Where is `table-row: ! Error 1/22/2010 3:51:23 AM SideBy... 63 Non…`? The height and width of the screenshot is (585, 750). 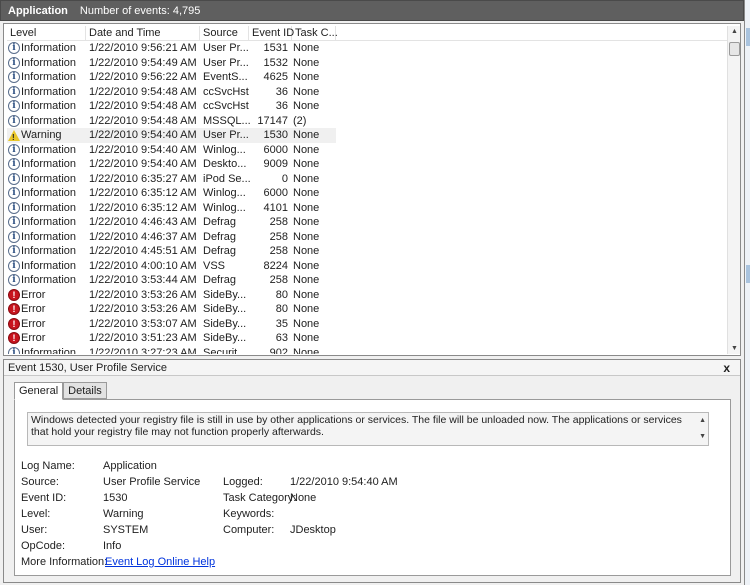 table-row: ! Error 1/22/2010 3:51:23 AM SideBy... 63 Non… is located at coordinates (367, 338).